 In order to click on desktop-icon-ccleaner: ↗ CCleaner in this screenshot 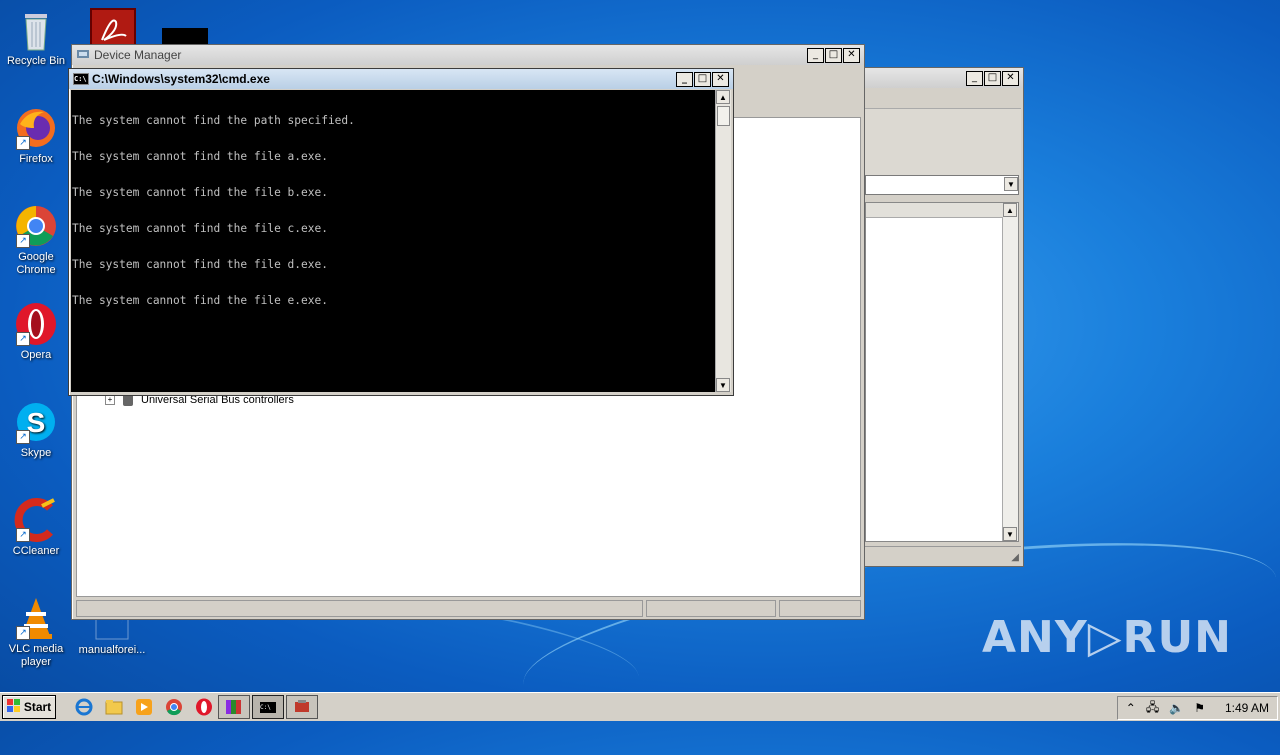, I will do `click(36, 528)`.